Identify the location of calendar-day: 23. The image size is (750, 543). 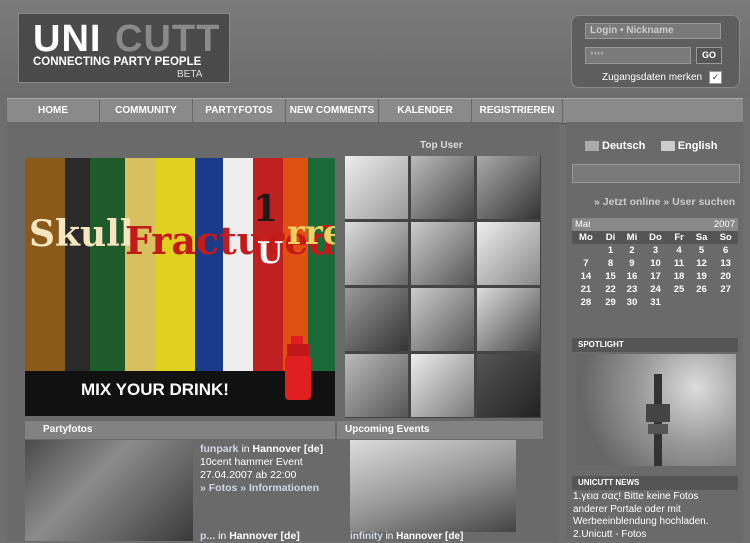
(631, 289).